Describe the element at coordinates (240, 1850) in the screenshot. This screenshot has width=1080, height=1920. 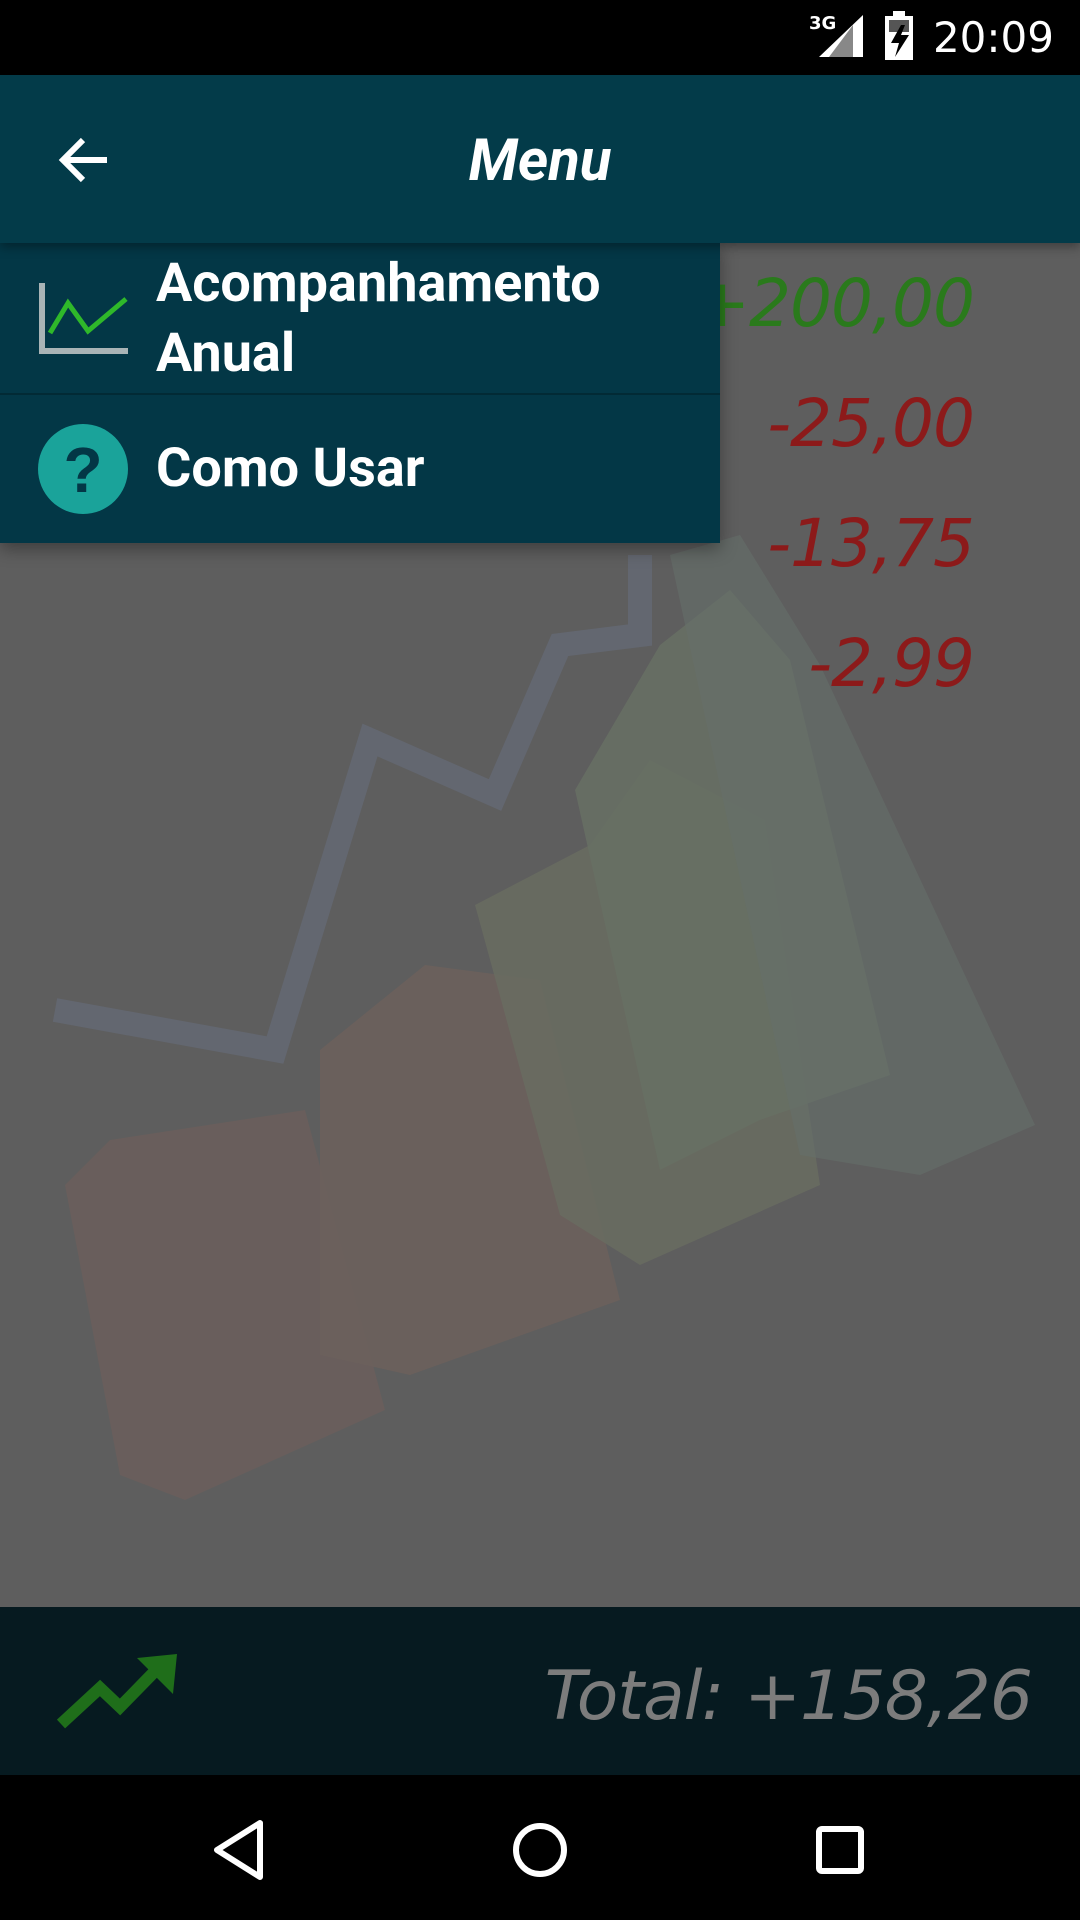
I see `nav-back-icon` at that location.